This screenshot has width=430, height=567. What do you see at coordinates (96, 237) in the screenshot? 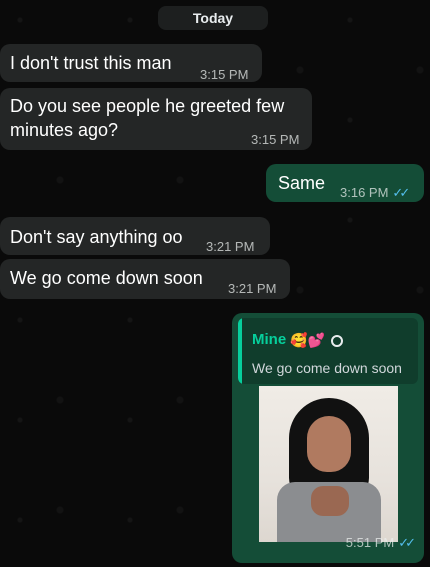
I see `message-text: Don't say anything oo` at bounding box center [96, 237].